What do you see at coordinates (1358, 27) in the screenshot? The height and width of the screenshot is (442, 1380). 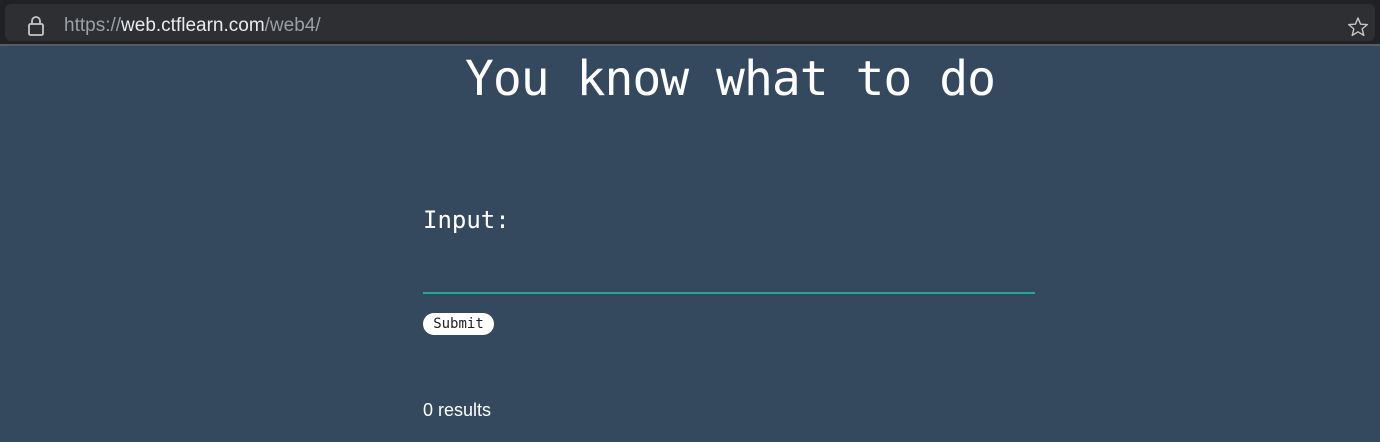 I see `star-outline-icon` at bounding box center [1358, 27].